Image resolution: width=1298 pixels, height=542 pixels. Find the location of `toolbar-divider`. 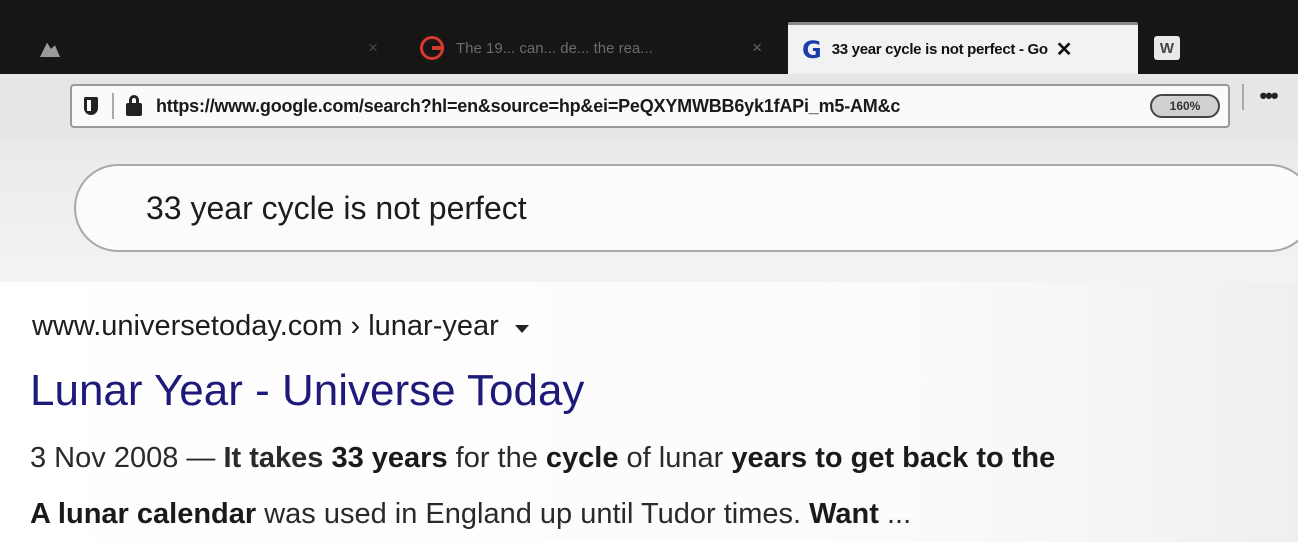

toolbar-divider is located at coordinates (1243, 97).